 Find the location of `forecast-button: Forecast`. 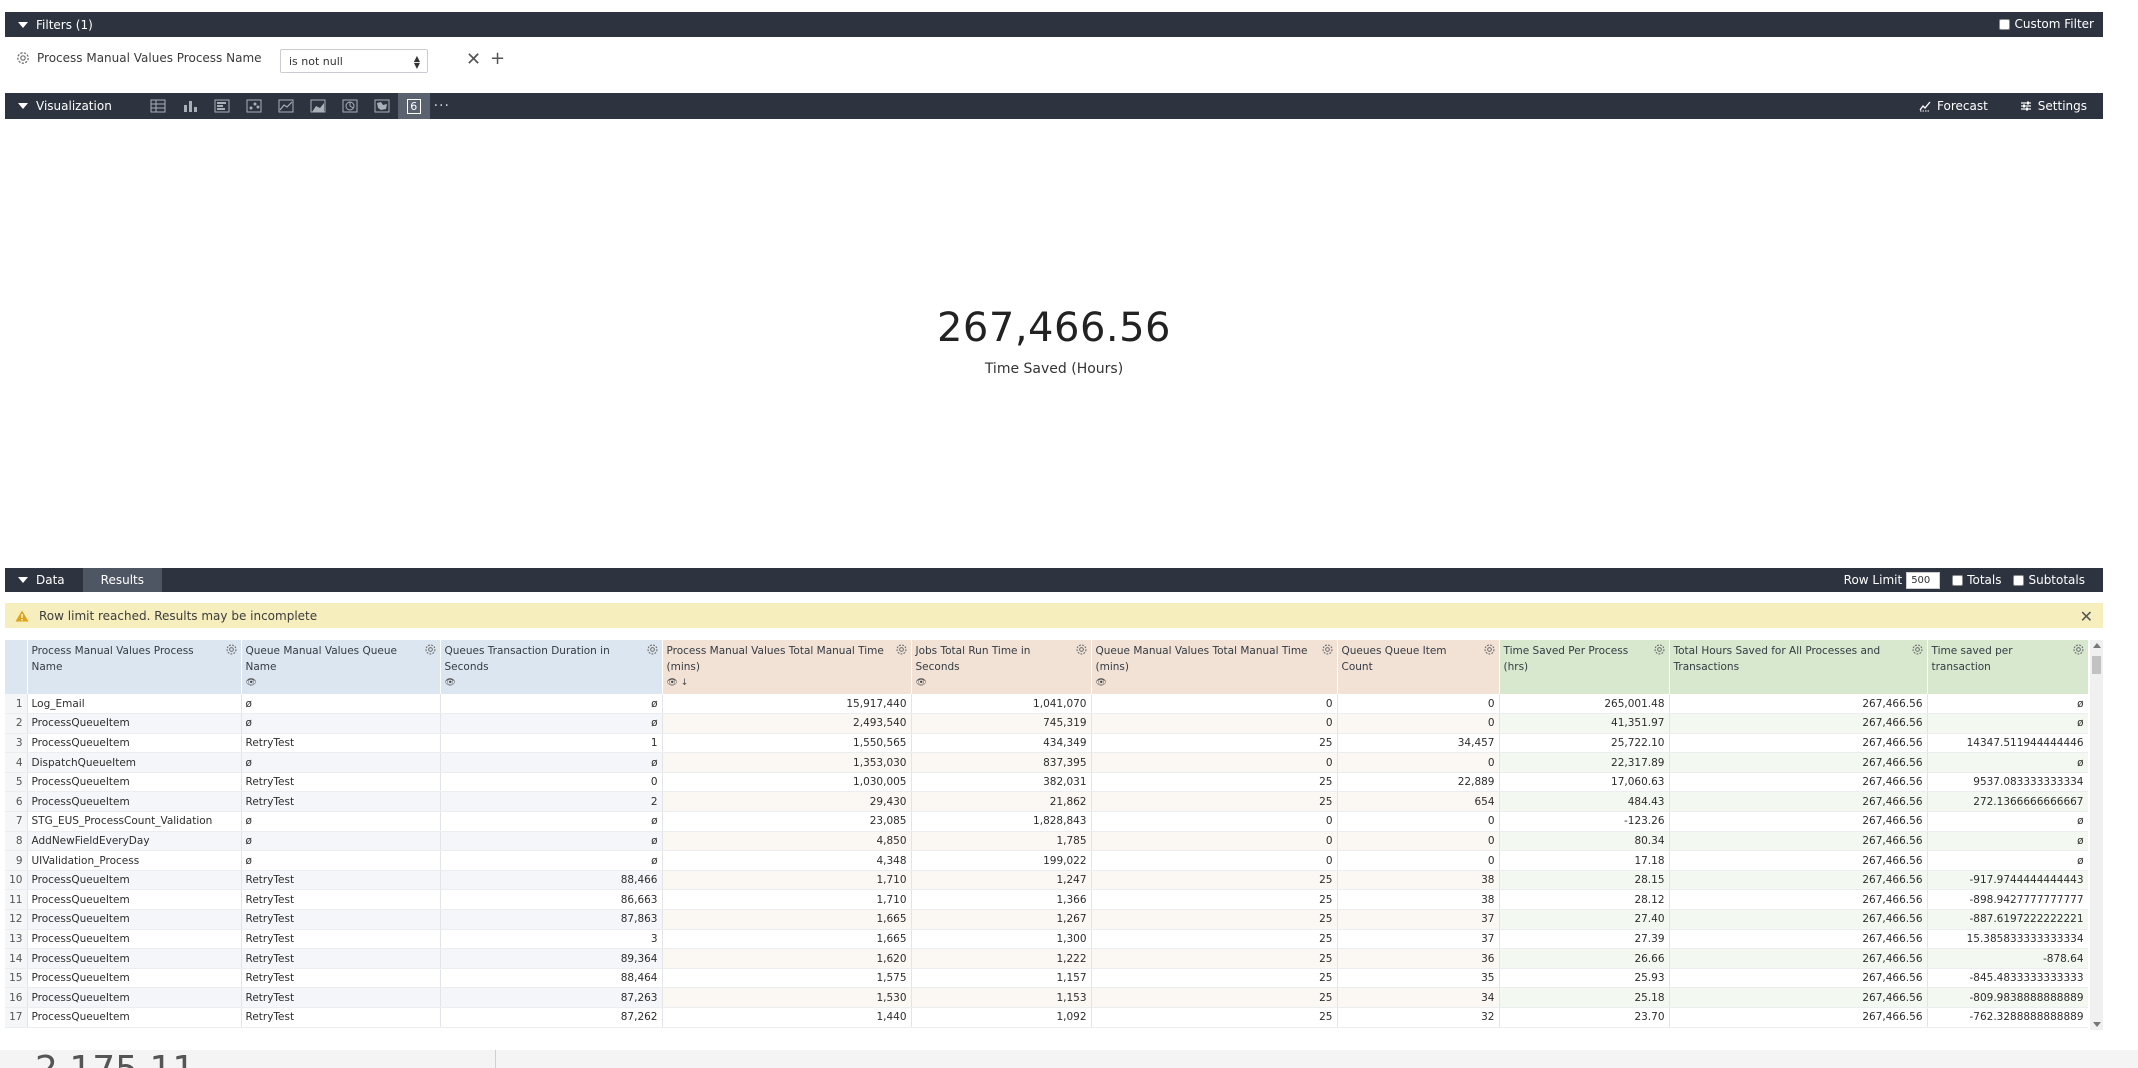

forecast-button: Forecast is located at coordinates (1953, 106).